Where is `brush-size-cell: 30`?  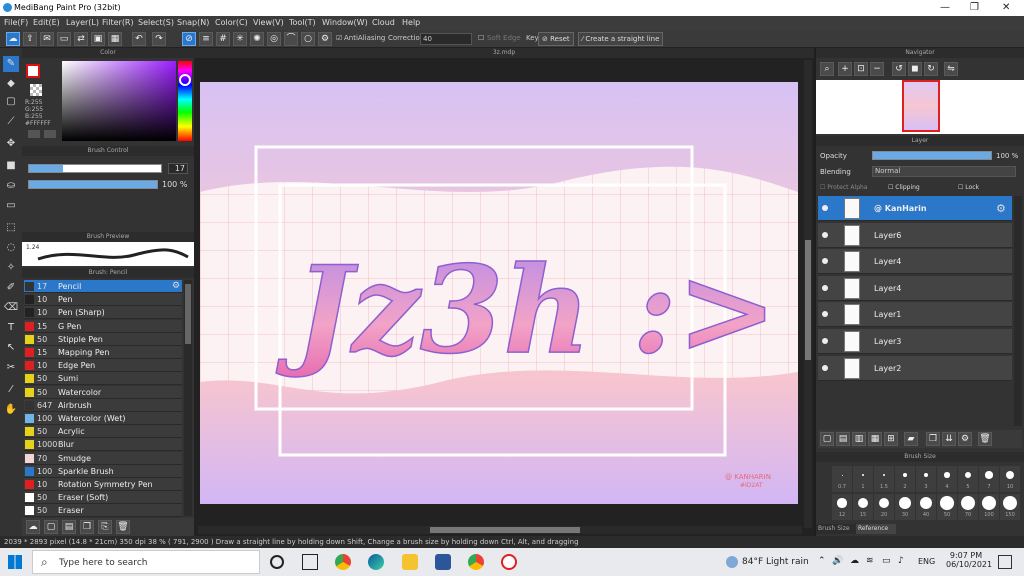 brush-size-cell: 30 is located at coordinates (905, 507).